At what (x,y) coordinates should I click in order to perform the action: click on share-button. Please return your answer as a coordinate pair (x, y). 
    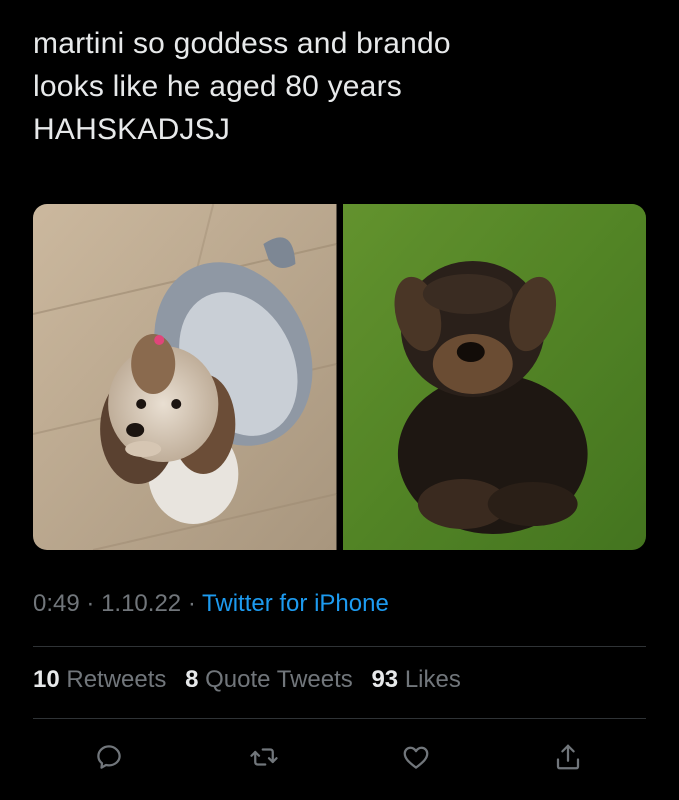
    Looking at the image, I should click on (568, 757).